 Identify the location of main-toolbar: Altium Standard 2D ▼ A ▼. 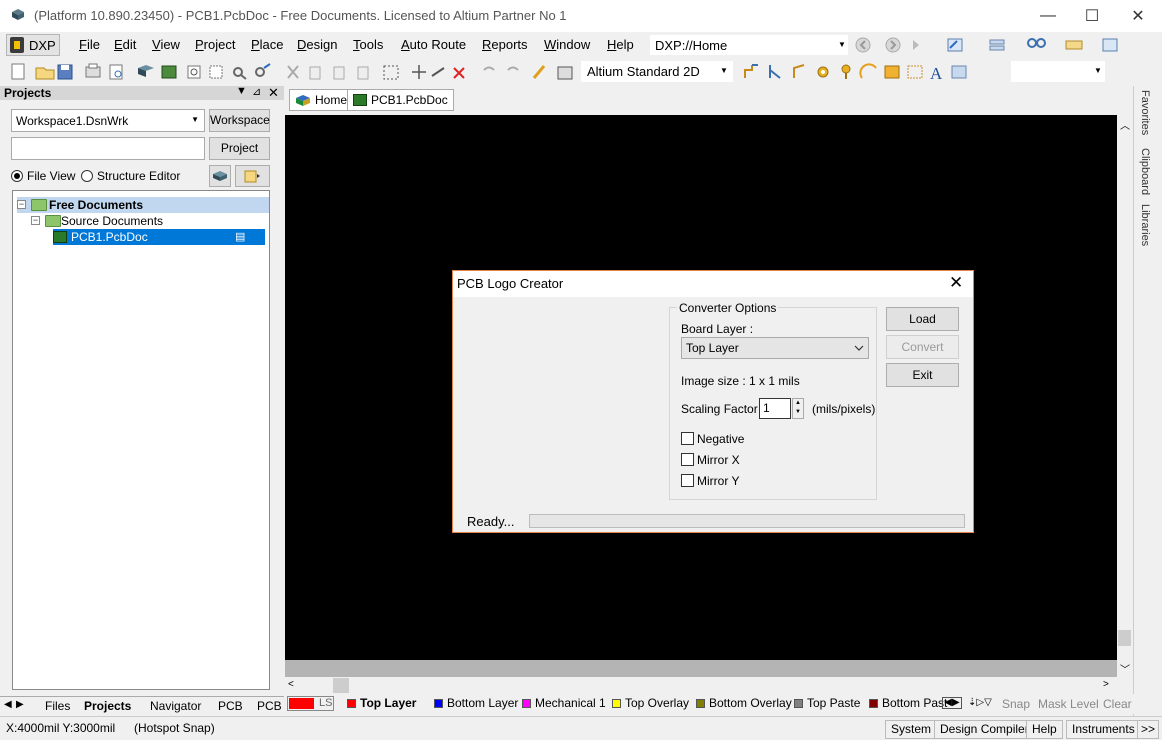
(581, 72).